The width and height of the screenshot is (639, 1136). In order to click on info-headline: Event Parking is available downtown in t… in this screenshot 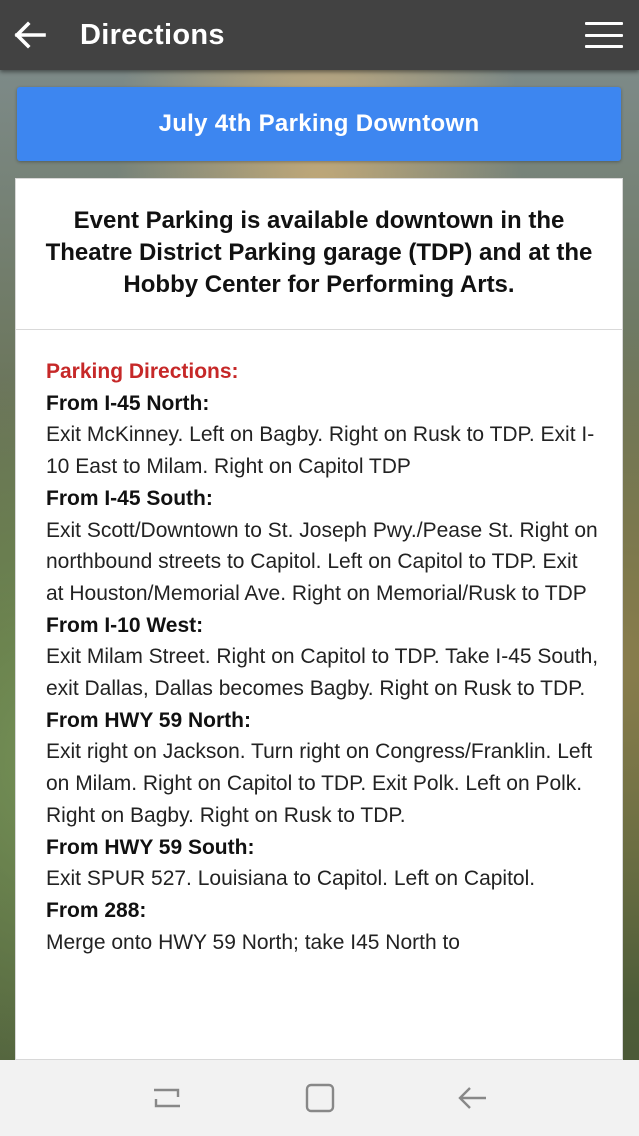, I will do `click(319, 254)`.